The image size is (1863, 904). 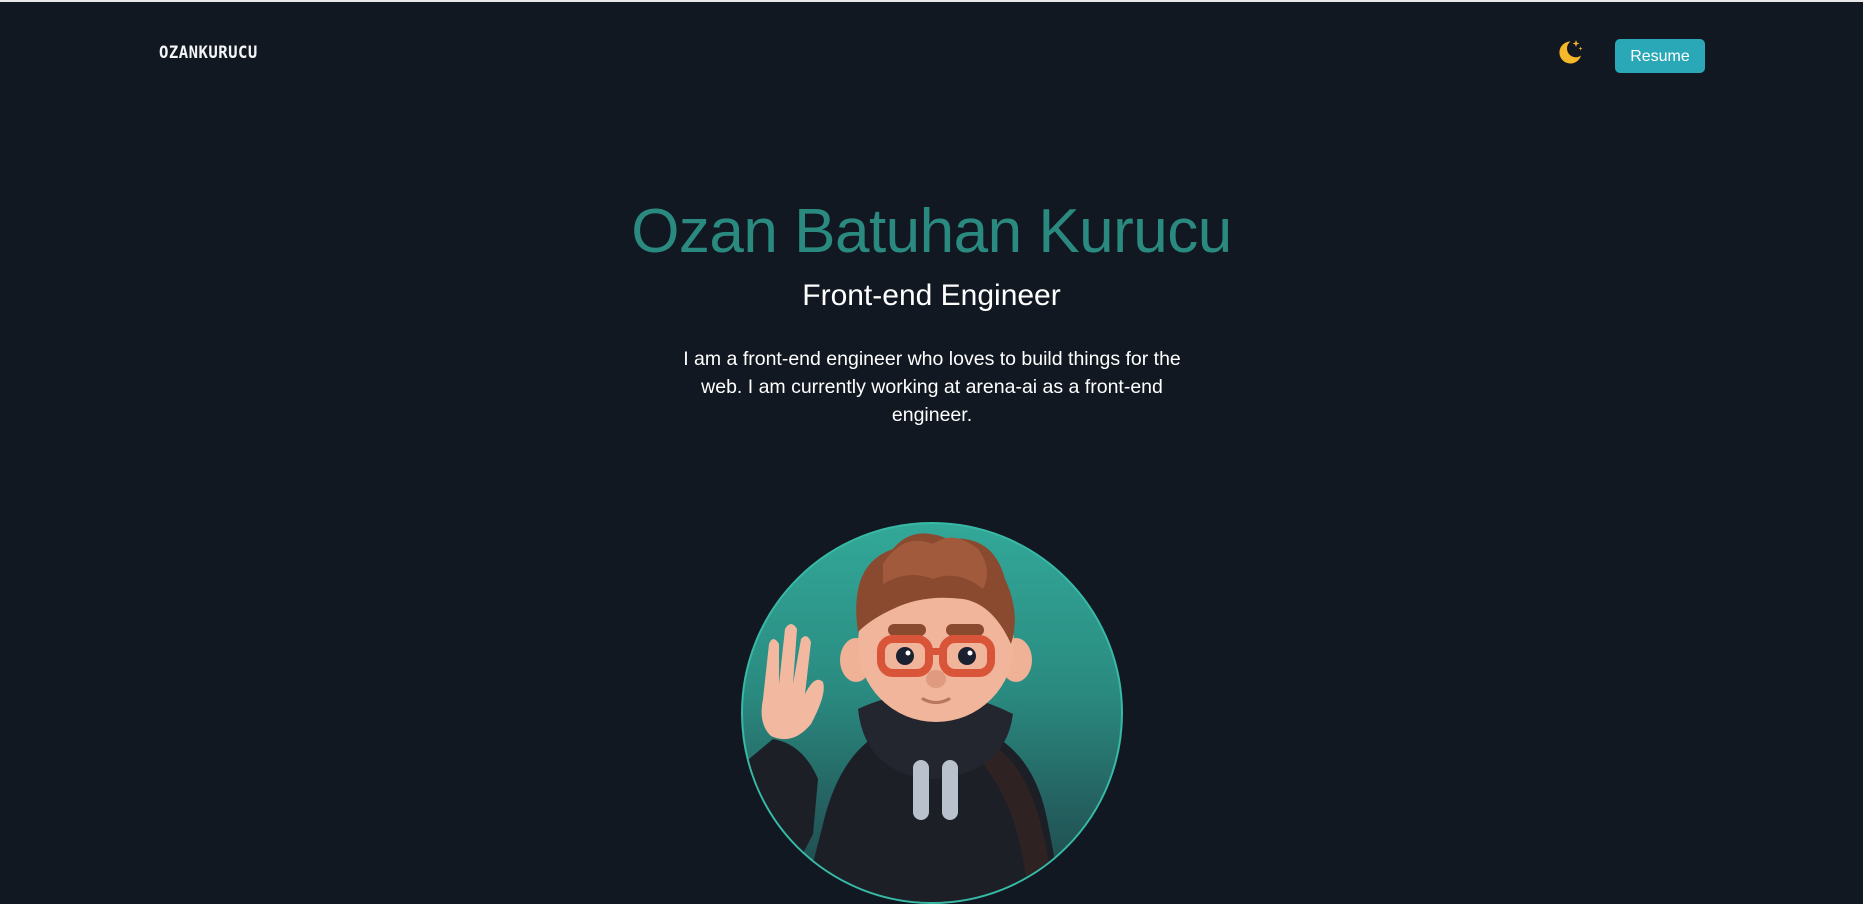 What do you see at coordinates (932, 713) in the screenshot?
I see `profile-avatar` at bounding box center [932, 713].